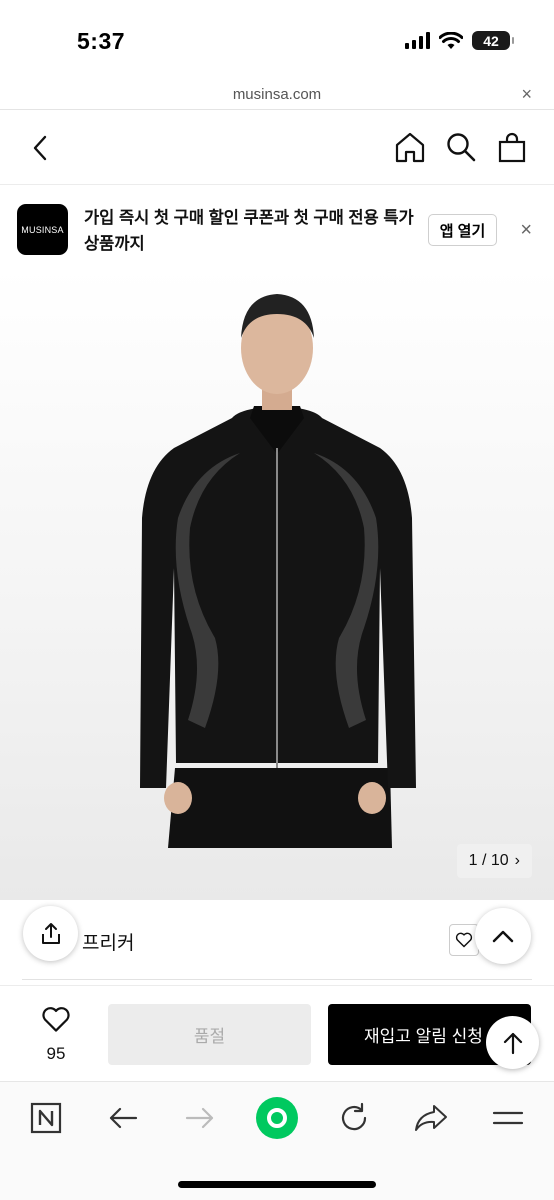  I want to click on share-button, so click(50, 933).